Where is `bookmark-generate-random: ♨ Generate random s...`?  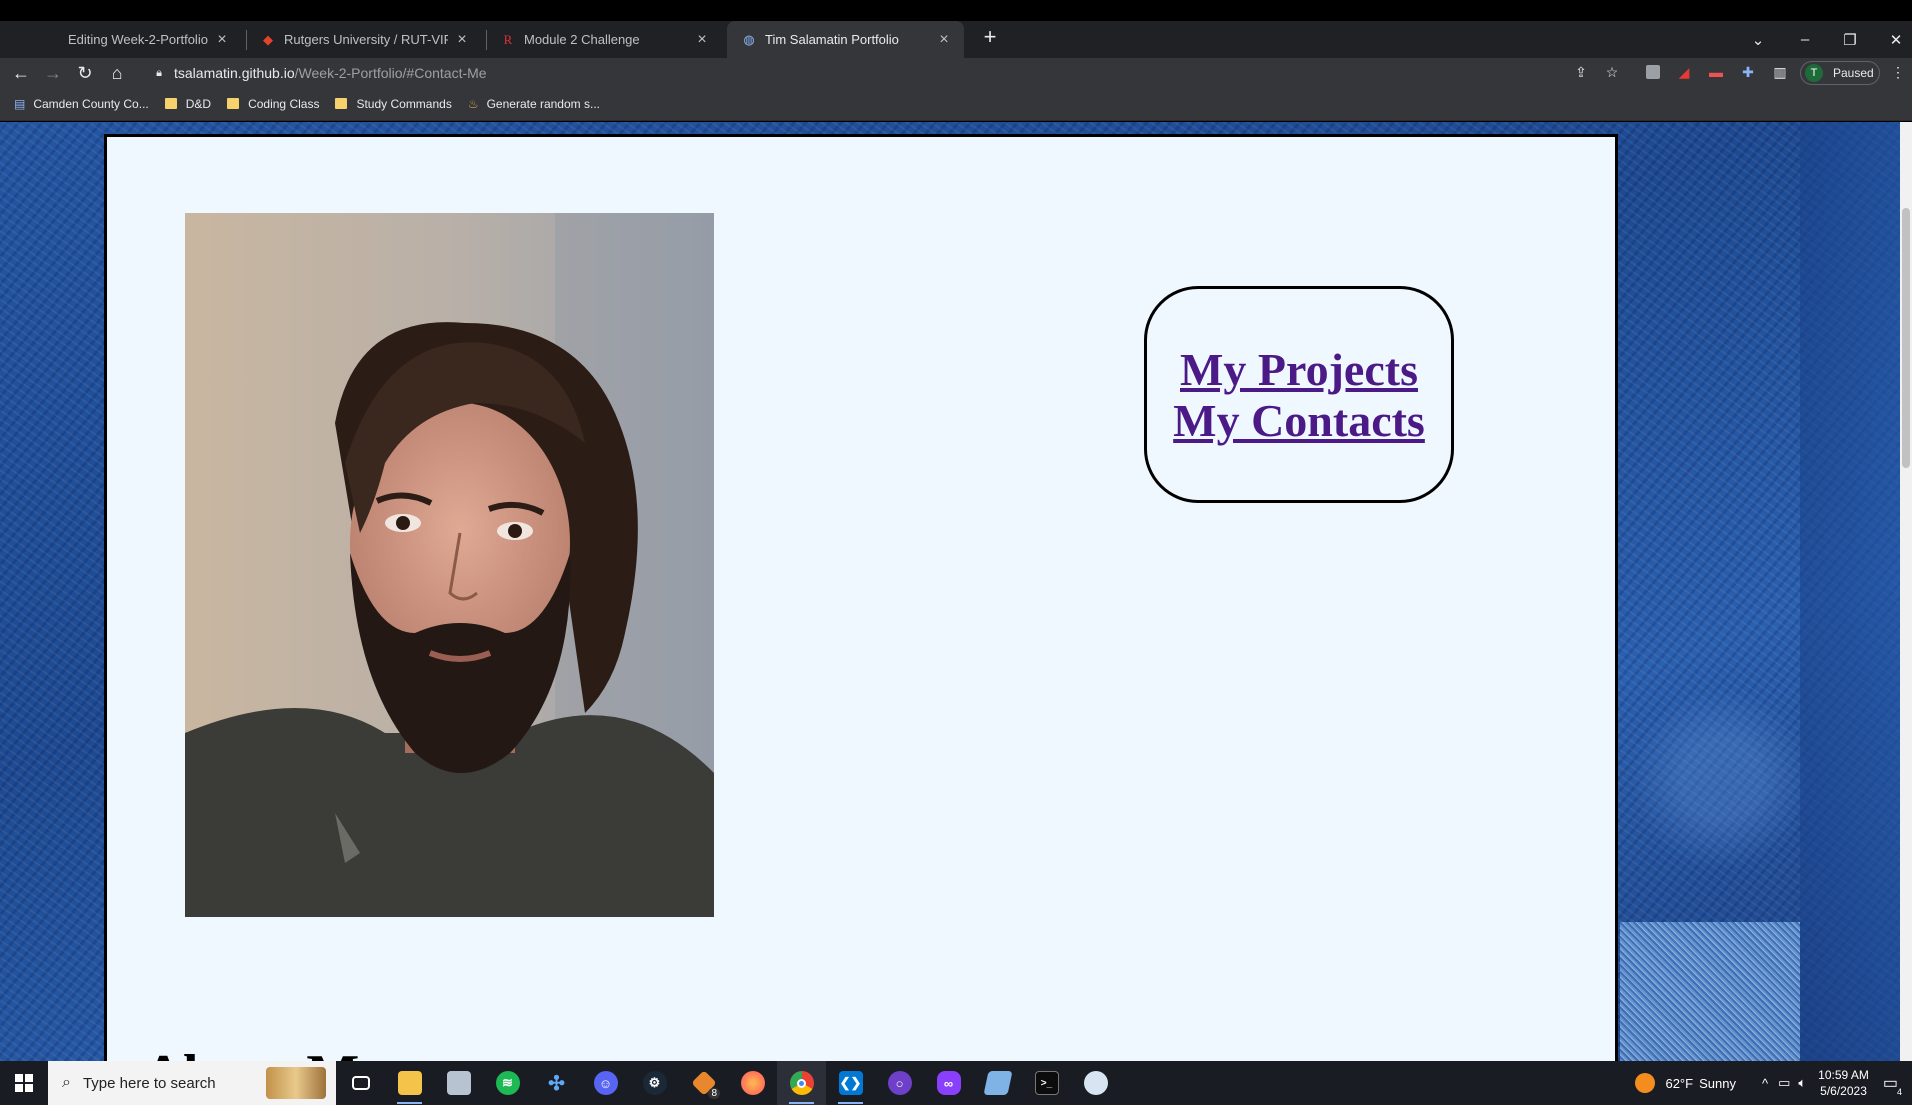
bookmark-generate-random: ♨ Generate random s... is located at coordinates (534, 104).